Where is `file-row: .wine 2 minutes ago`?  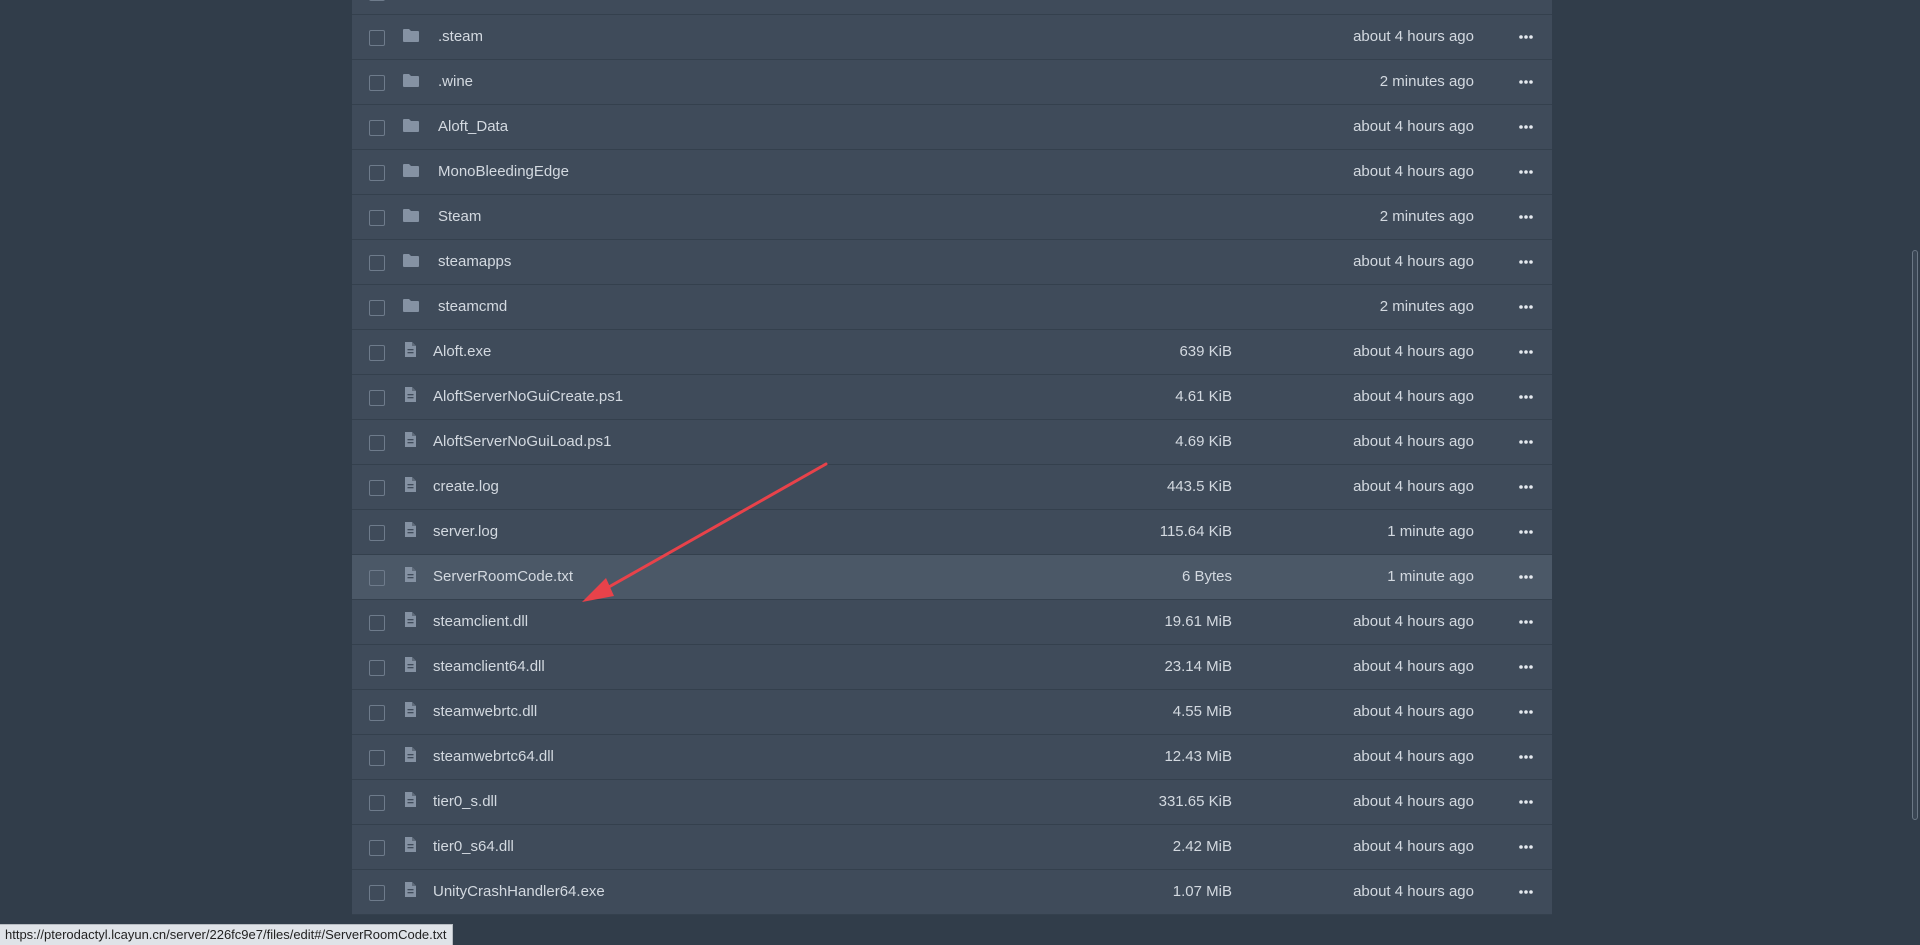 file-row: .wine 2 minutes ago is located at coordinates (952, 82).